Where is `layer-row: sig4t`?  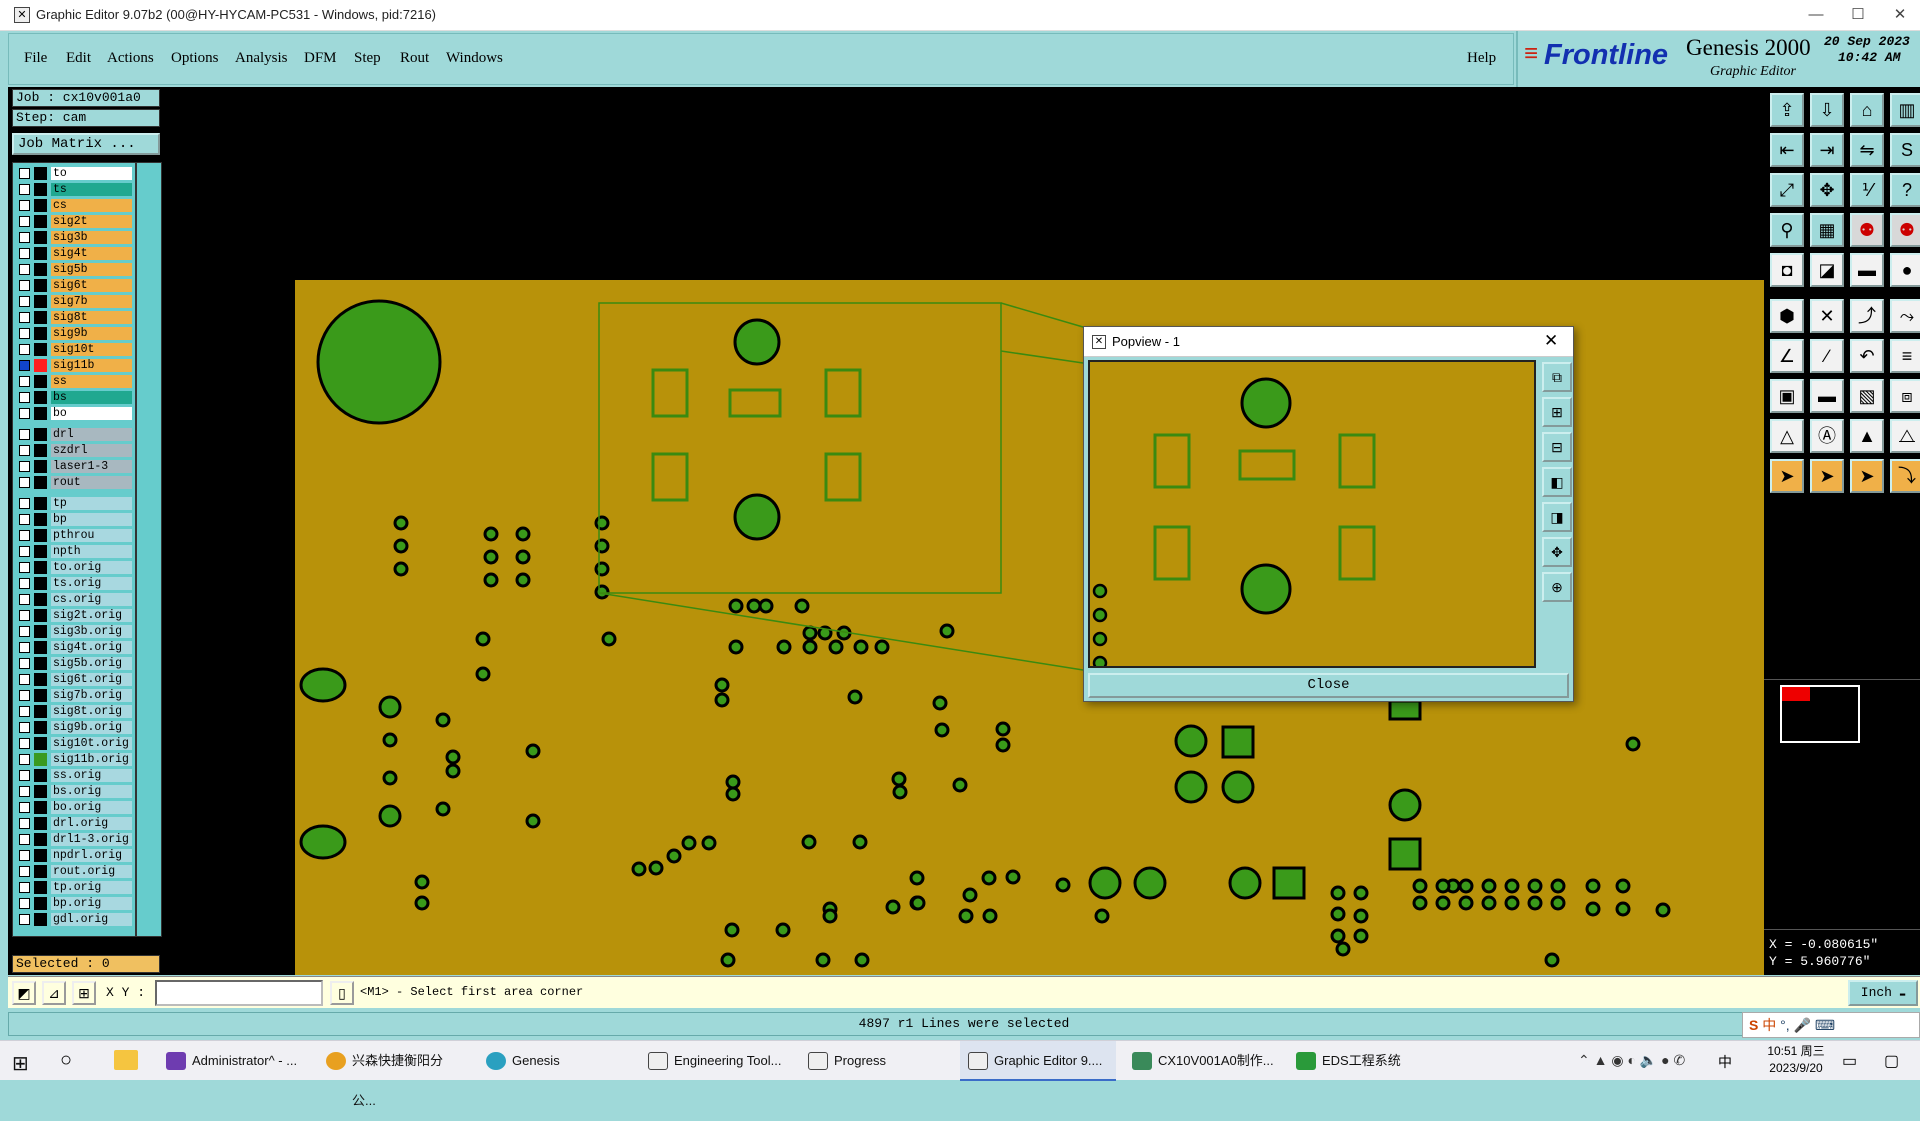 layer-row: sig4t is located at coordinates (75, 253).